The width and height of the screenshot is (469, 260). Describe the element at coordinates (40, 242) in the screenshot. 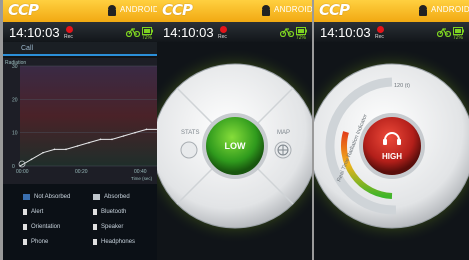

I see `legend-label: Phone` at that location.